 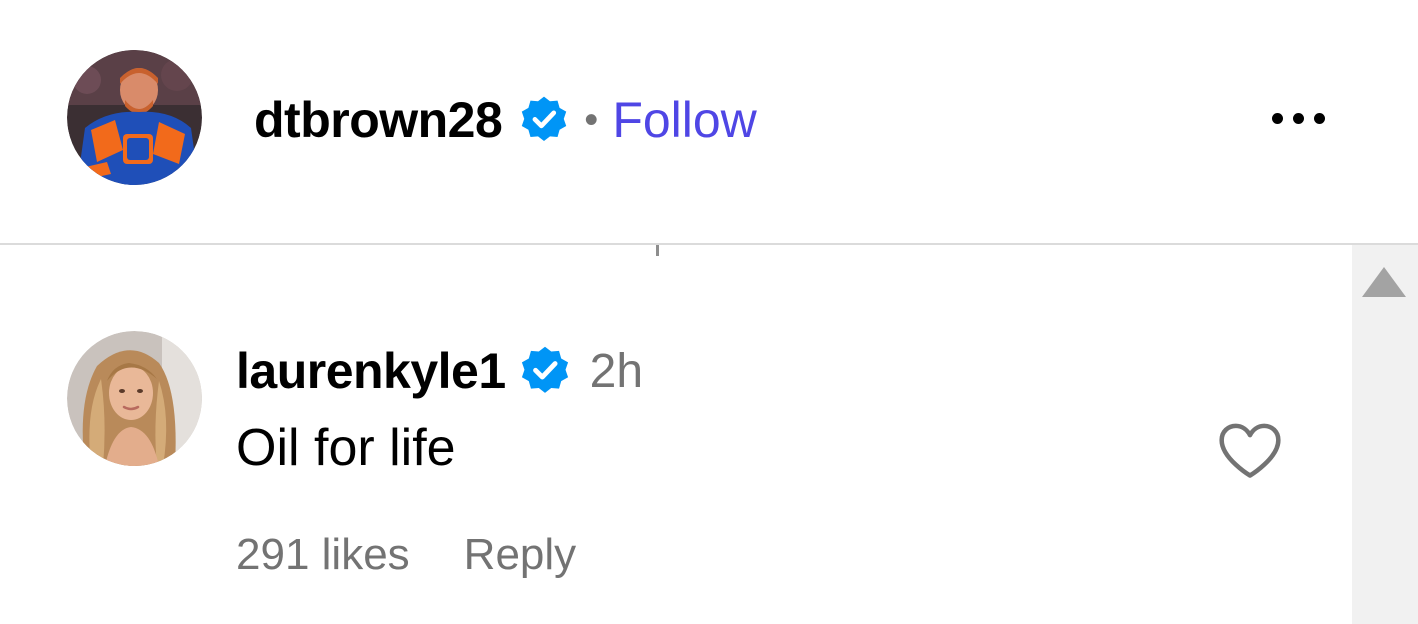 What do you see at coordinates (1250, 450) in the screenshot?
I see `heart-outline-icon` at bounding box center [1250, 450].